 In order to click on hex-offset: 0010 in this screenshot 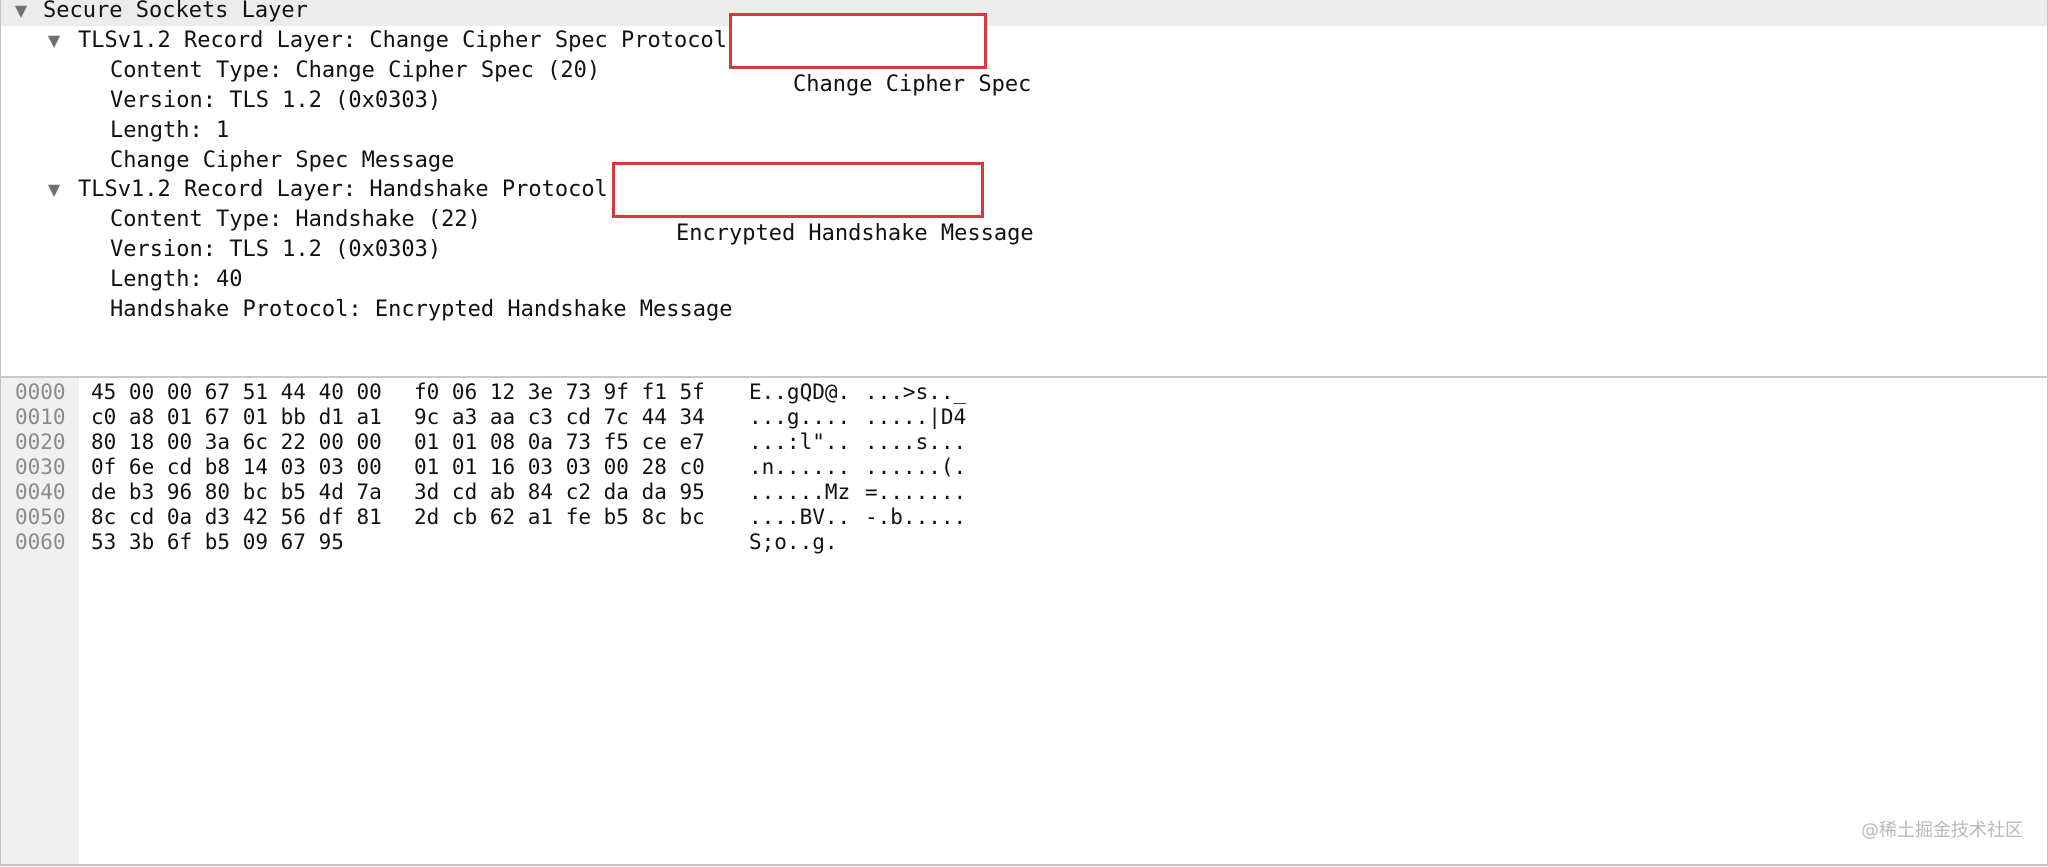, I will do `click(40, 417)`.